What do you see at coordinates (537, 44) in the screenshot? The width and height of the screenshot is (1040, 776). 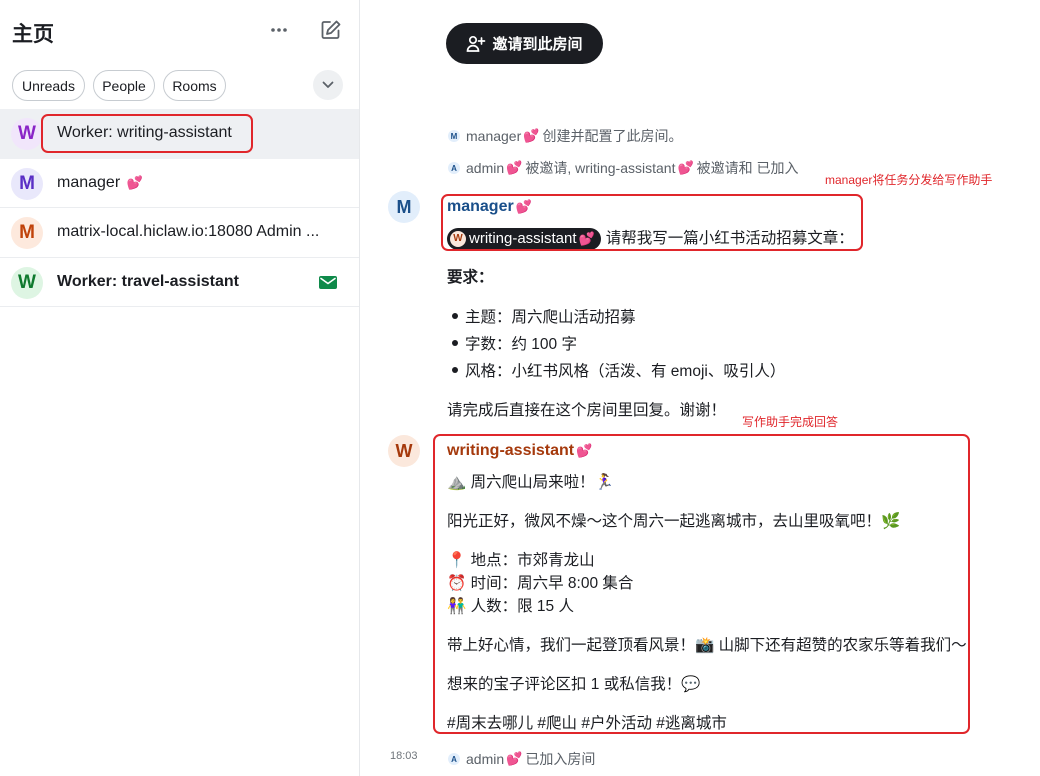 I see `invite-label: 邀请到此房间` at bounding box center [537, 44].